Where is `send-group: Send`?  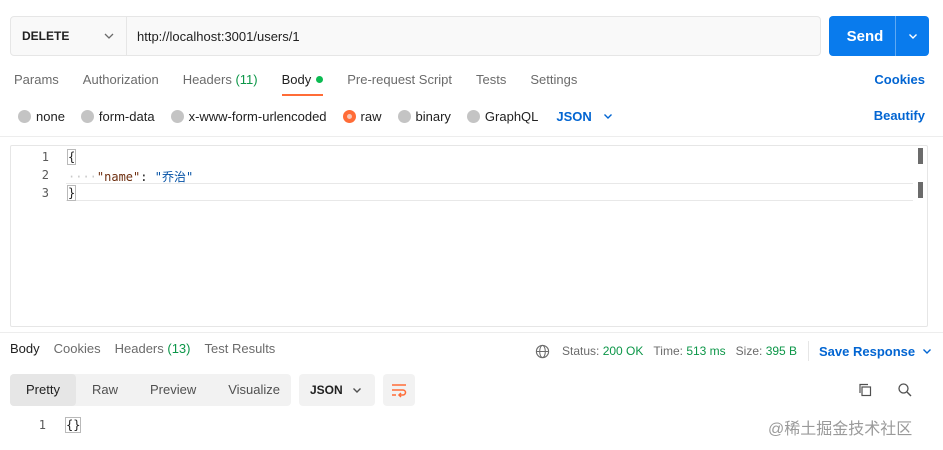
send-group: Send is located at coordinates (879, 36).